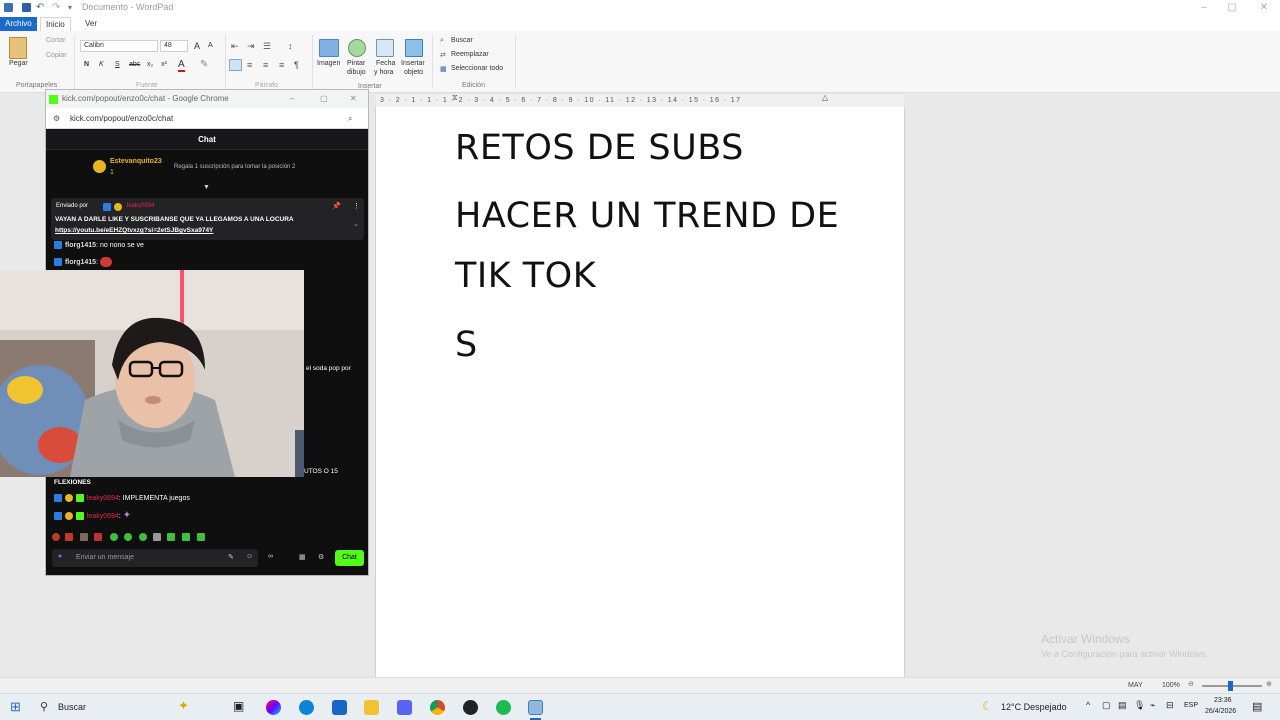 The height and width of the screenshot is (720, 1280). Describe the element at coordinates (204, 64) in the screenshot. I see `highlight-icon: ✎` at that location.